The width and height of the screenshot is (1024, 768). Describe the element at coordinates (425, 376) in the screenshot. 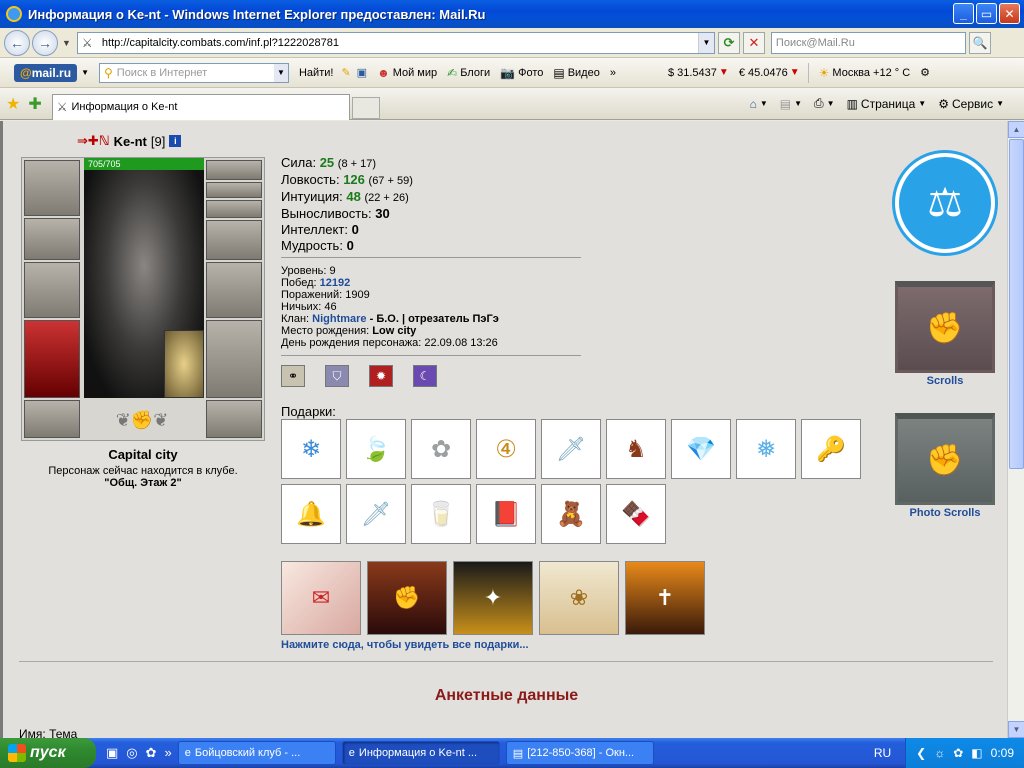

I see `purple-badge-icon: ☾` at that location.